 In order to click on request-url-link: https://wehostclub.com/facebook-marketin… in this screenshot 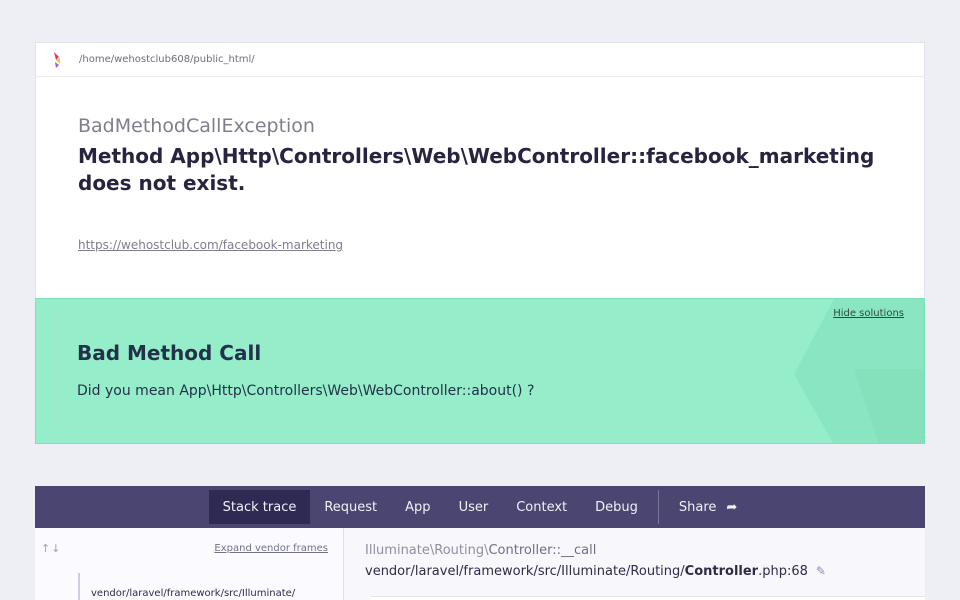, I will do `click(210, 245)`.